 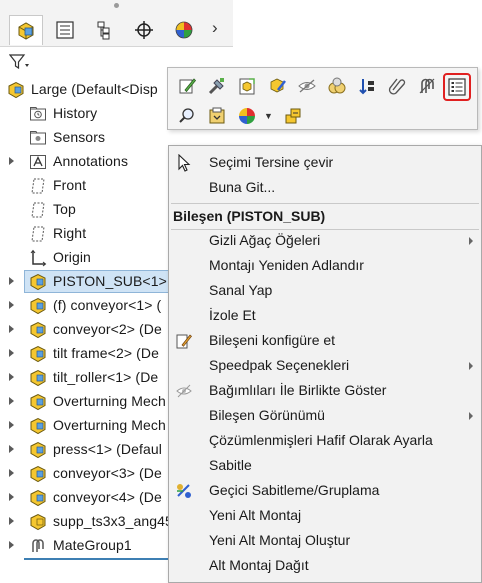 I want to click on menu-item-label: Bileşen Görünümü, so click(x=267, y=415).